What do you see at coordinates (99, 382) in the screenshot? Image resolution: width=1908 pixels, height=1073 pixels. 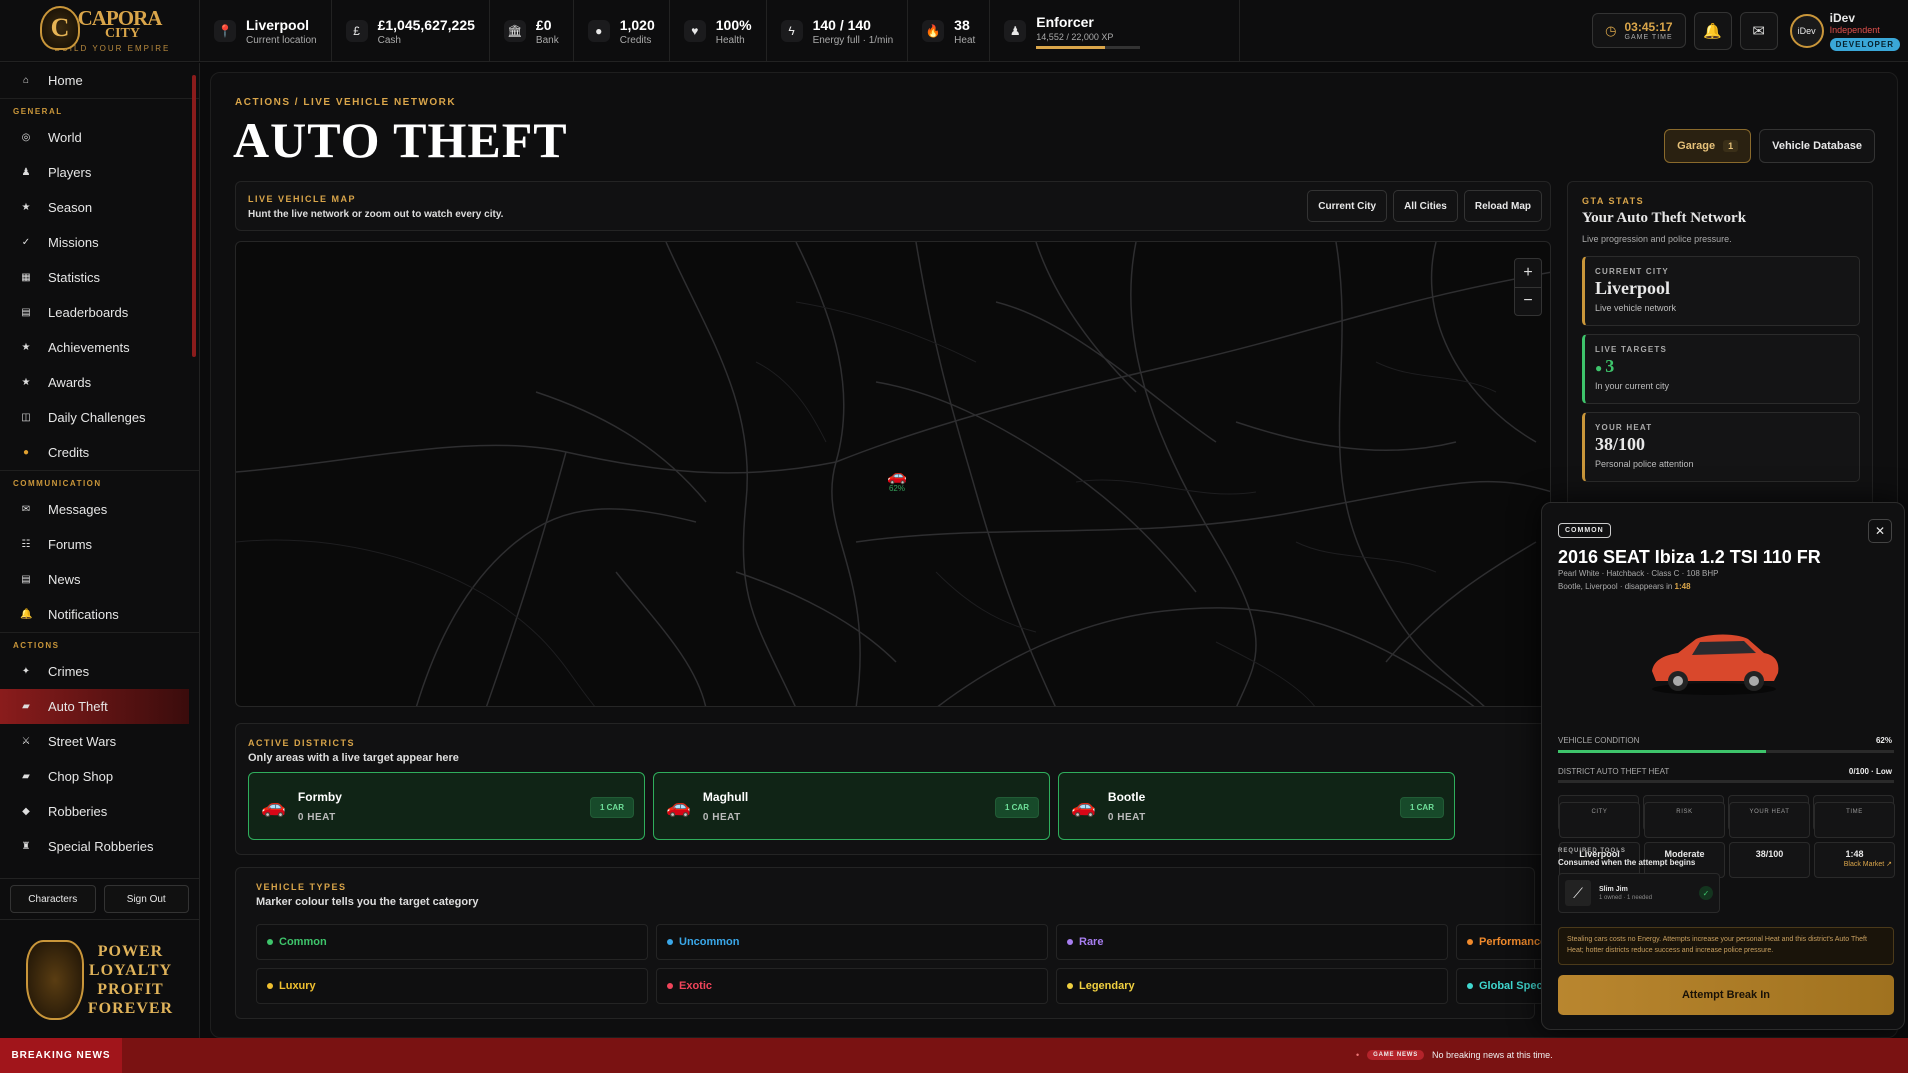 I see `sidebar-item-awards: ★ Awards` at bounding box center [99, 382].